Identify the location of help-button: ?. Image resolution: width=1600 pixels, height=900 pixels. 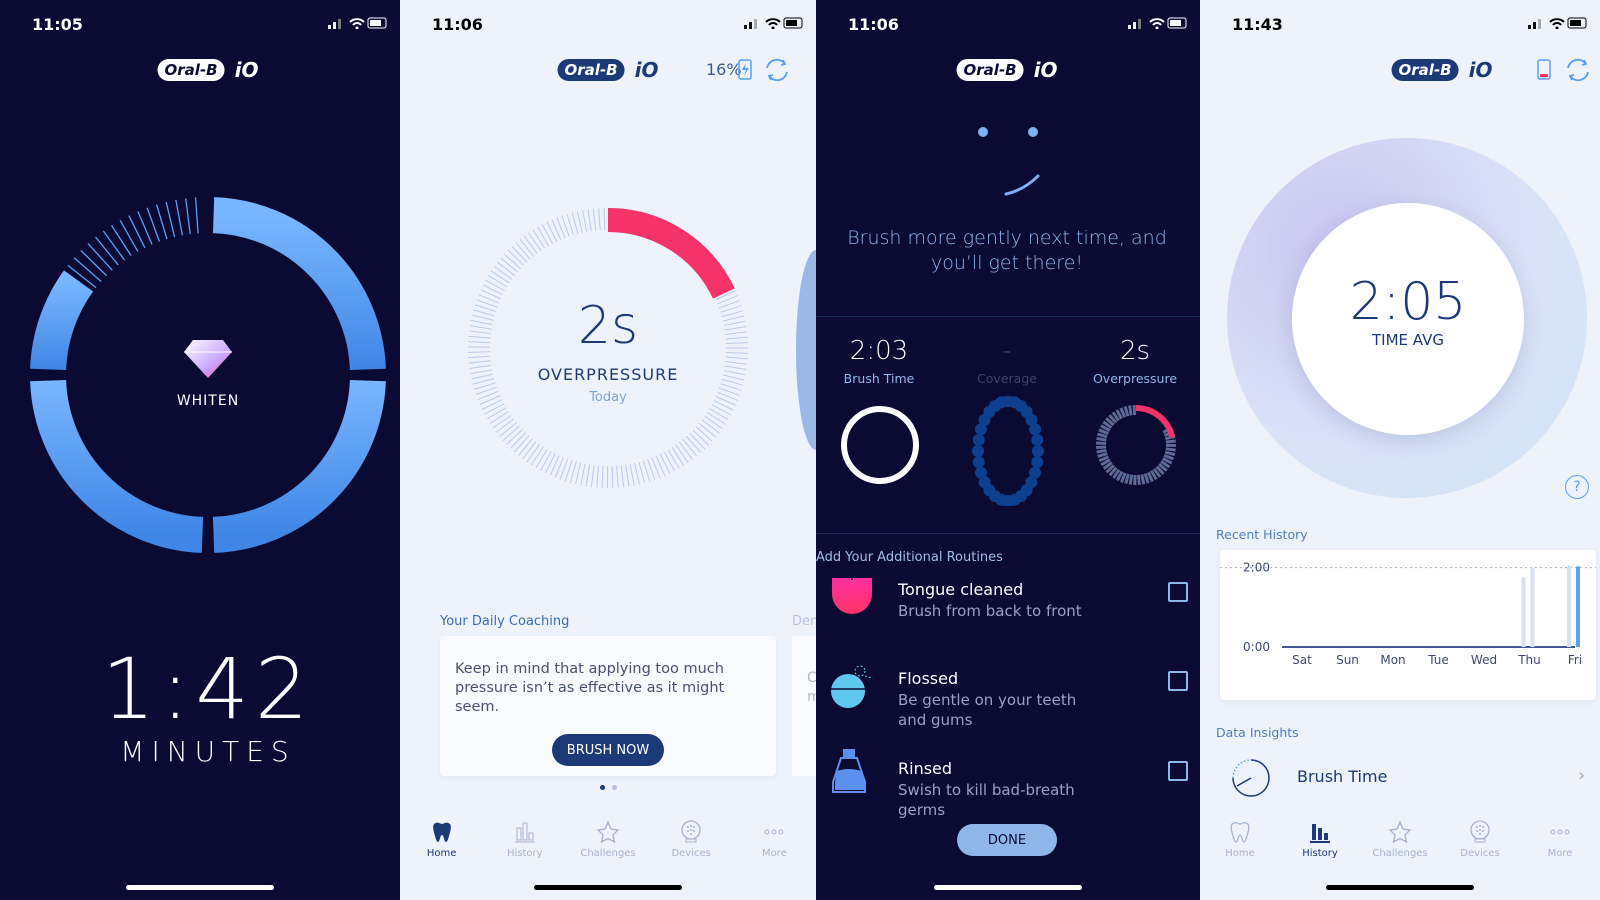
(1577, 487).